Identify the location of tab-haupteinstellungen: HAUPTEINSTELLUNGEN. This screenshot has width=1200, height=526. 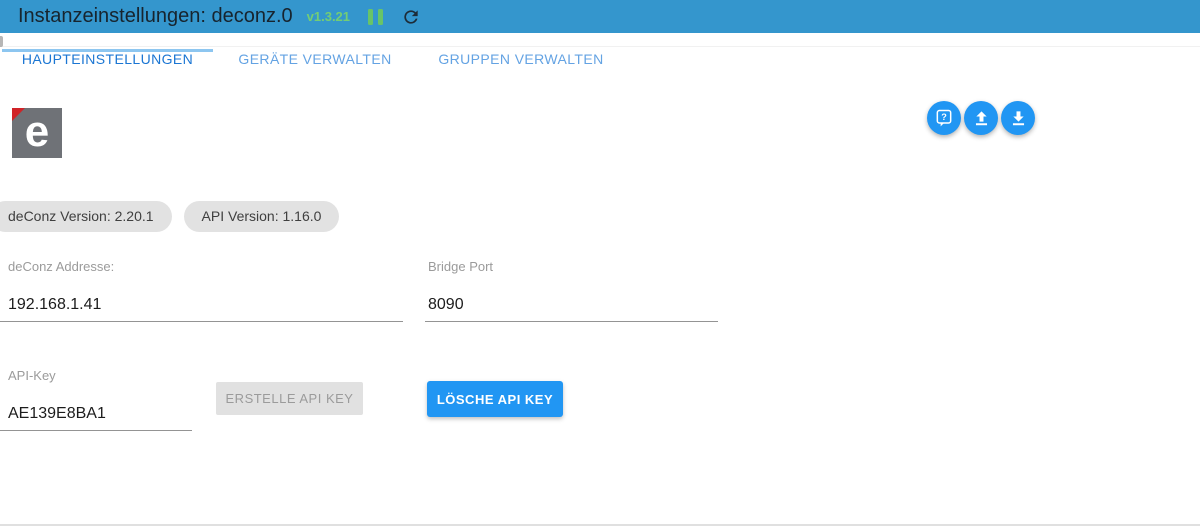
(107, 59).